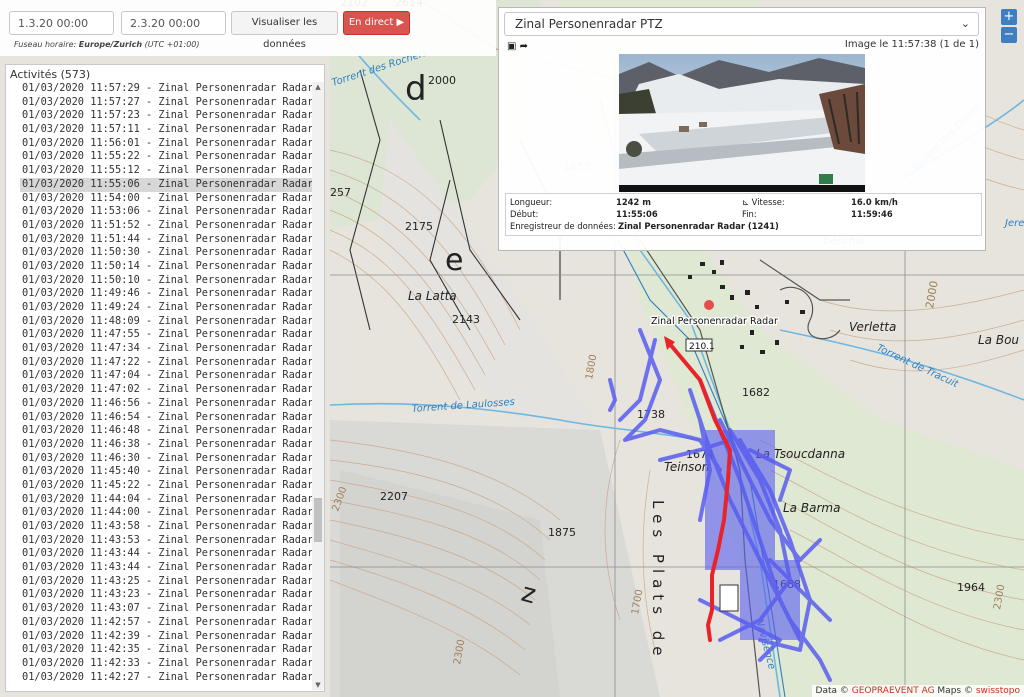 The width and height of the screenshot is (1024, 697). What do you see at coordinates (741, 24) in the screenshot?
I see `camera-select: Zinal Personenradar PTZ ⌄` at bounding box center [741, 24].